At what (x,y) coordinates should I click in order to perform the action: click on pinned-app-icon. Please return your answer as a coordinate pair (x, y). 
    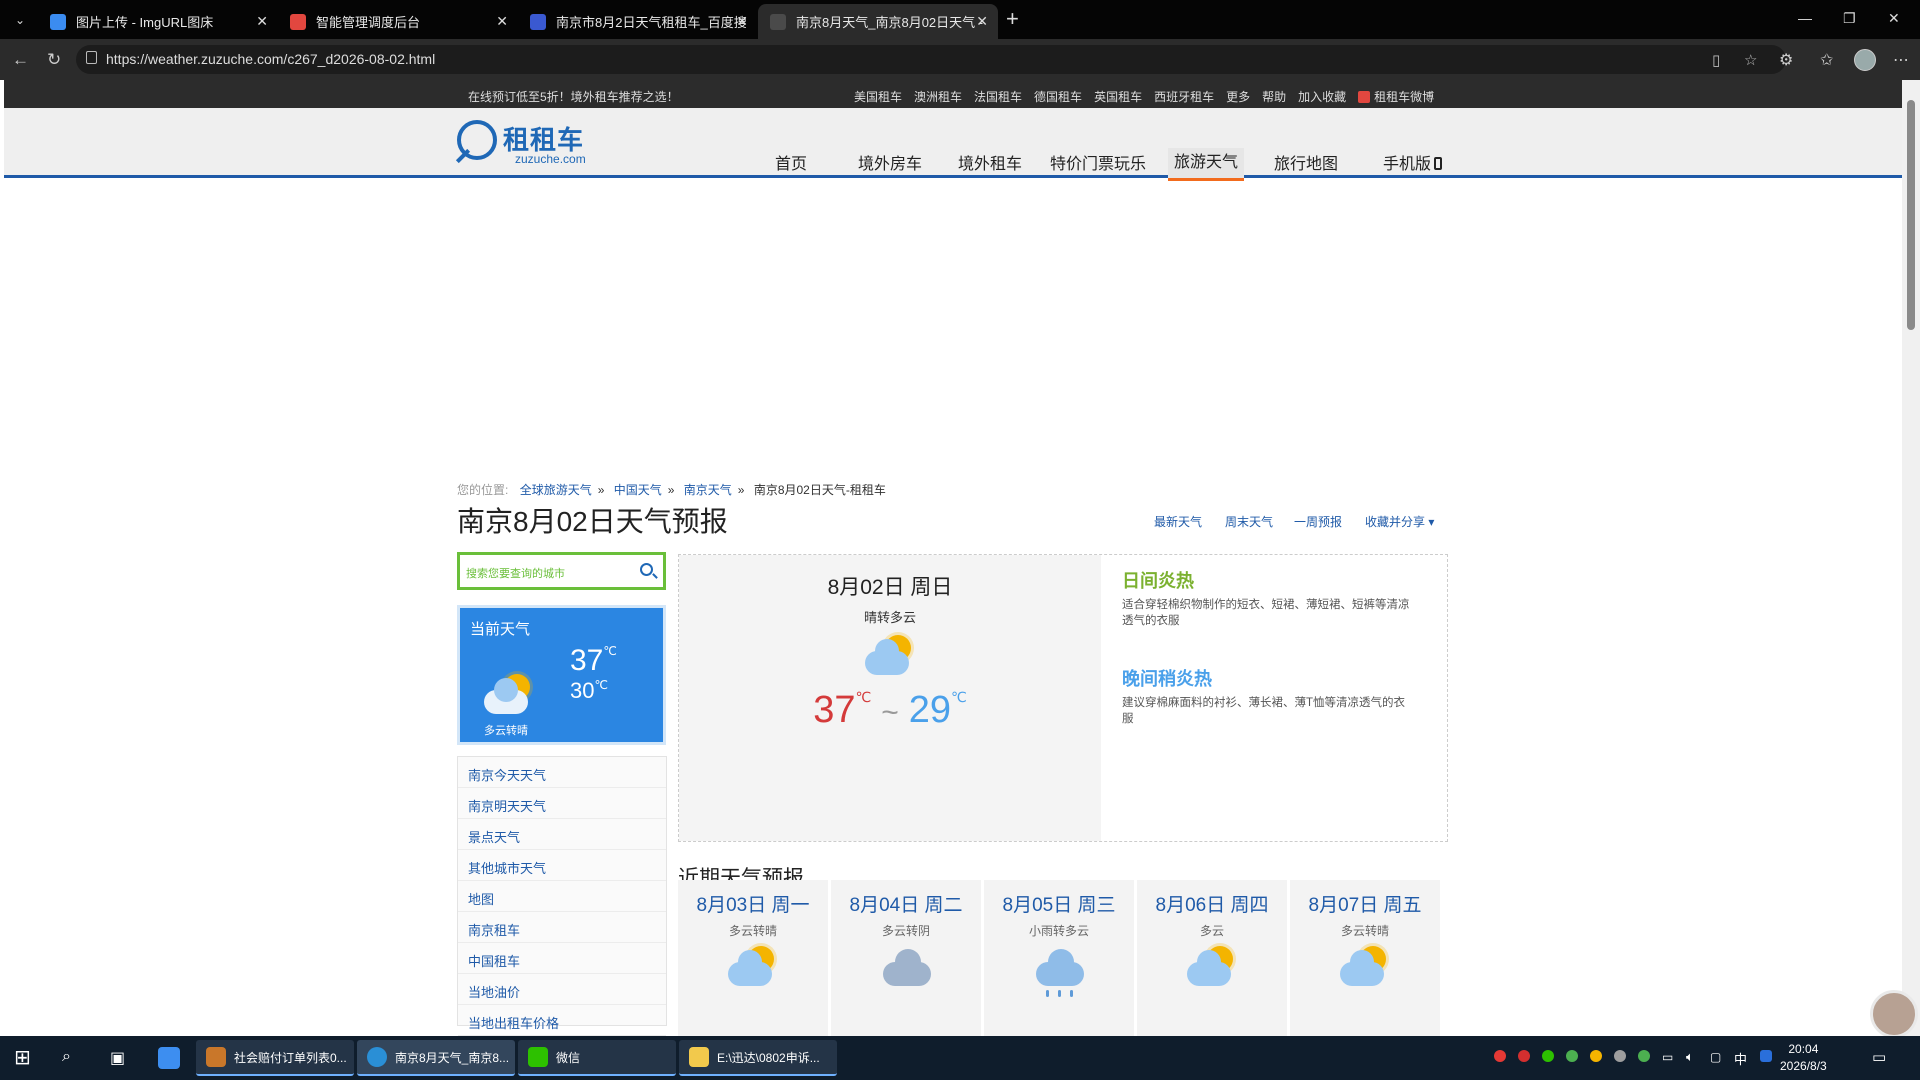
    Looking at the image, I should click on (169, 1058).